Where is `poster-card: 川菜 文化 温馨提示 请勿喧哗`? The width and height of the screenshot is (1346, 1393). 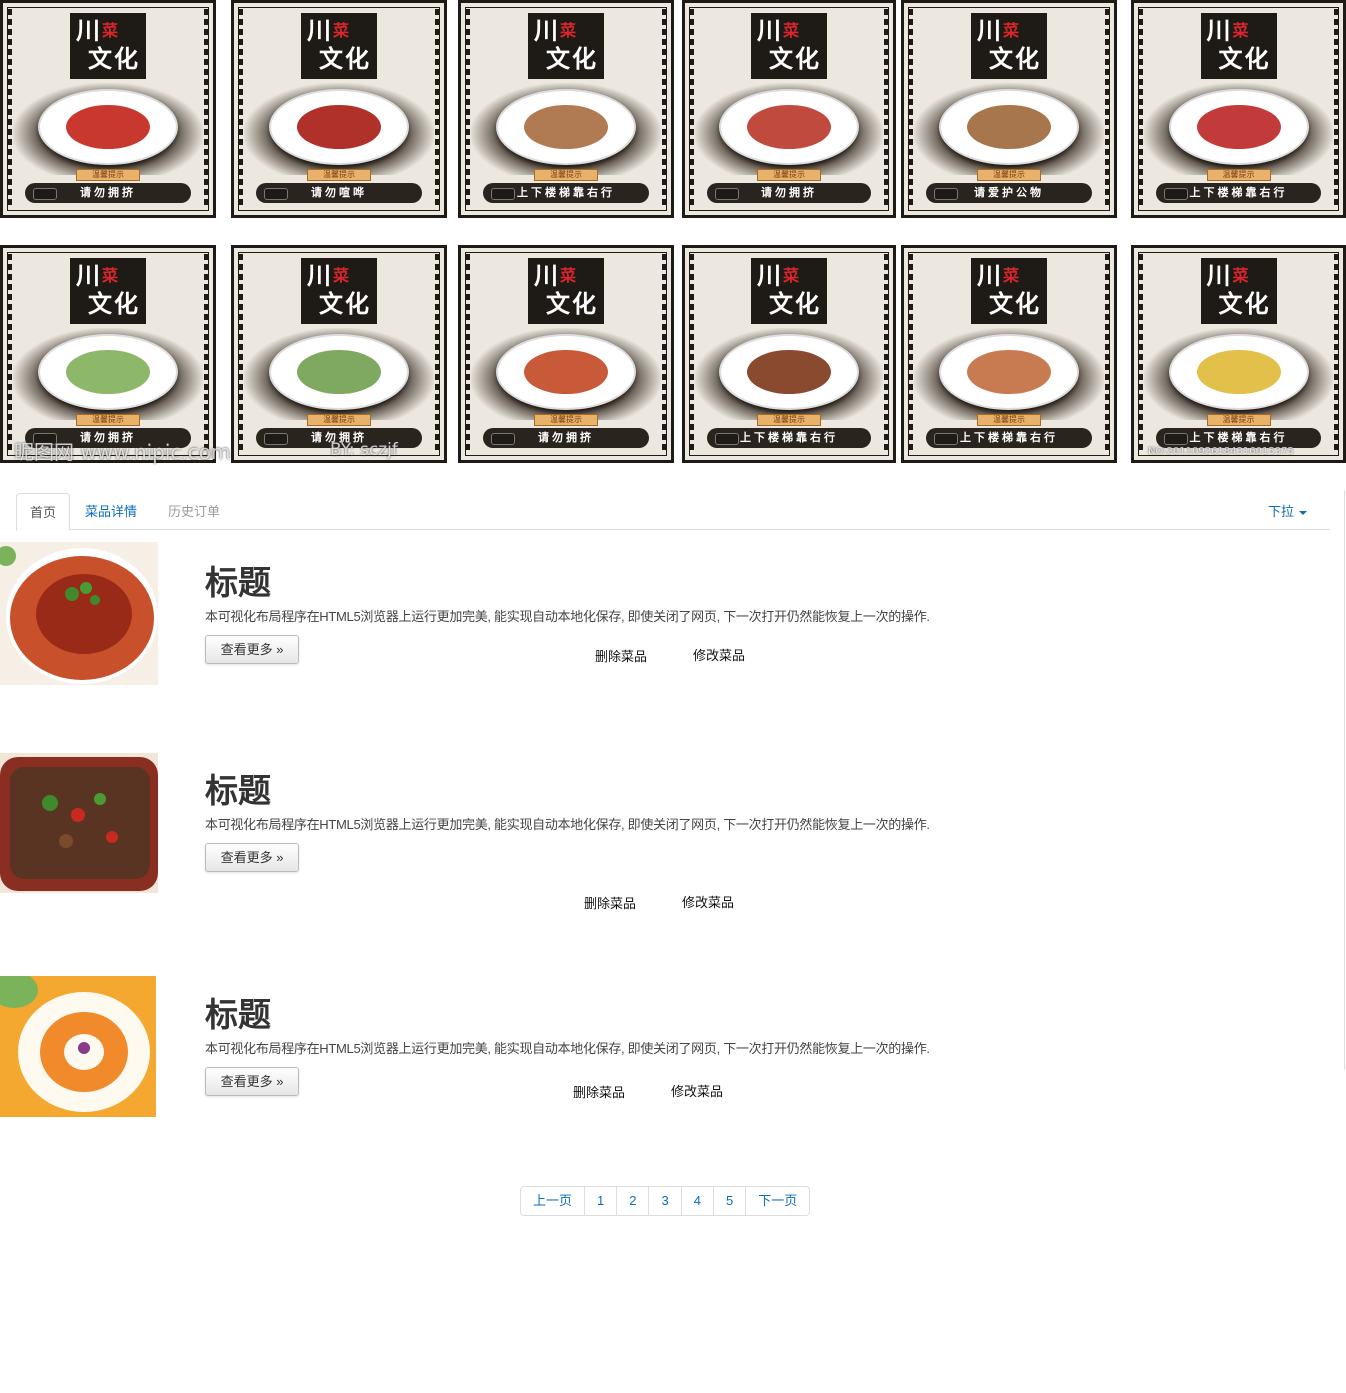 poster-card: 川菜 文化 温馨提示 请勿喧哗 is located at coordinates (339, 109).